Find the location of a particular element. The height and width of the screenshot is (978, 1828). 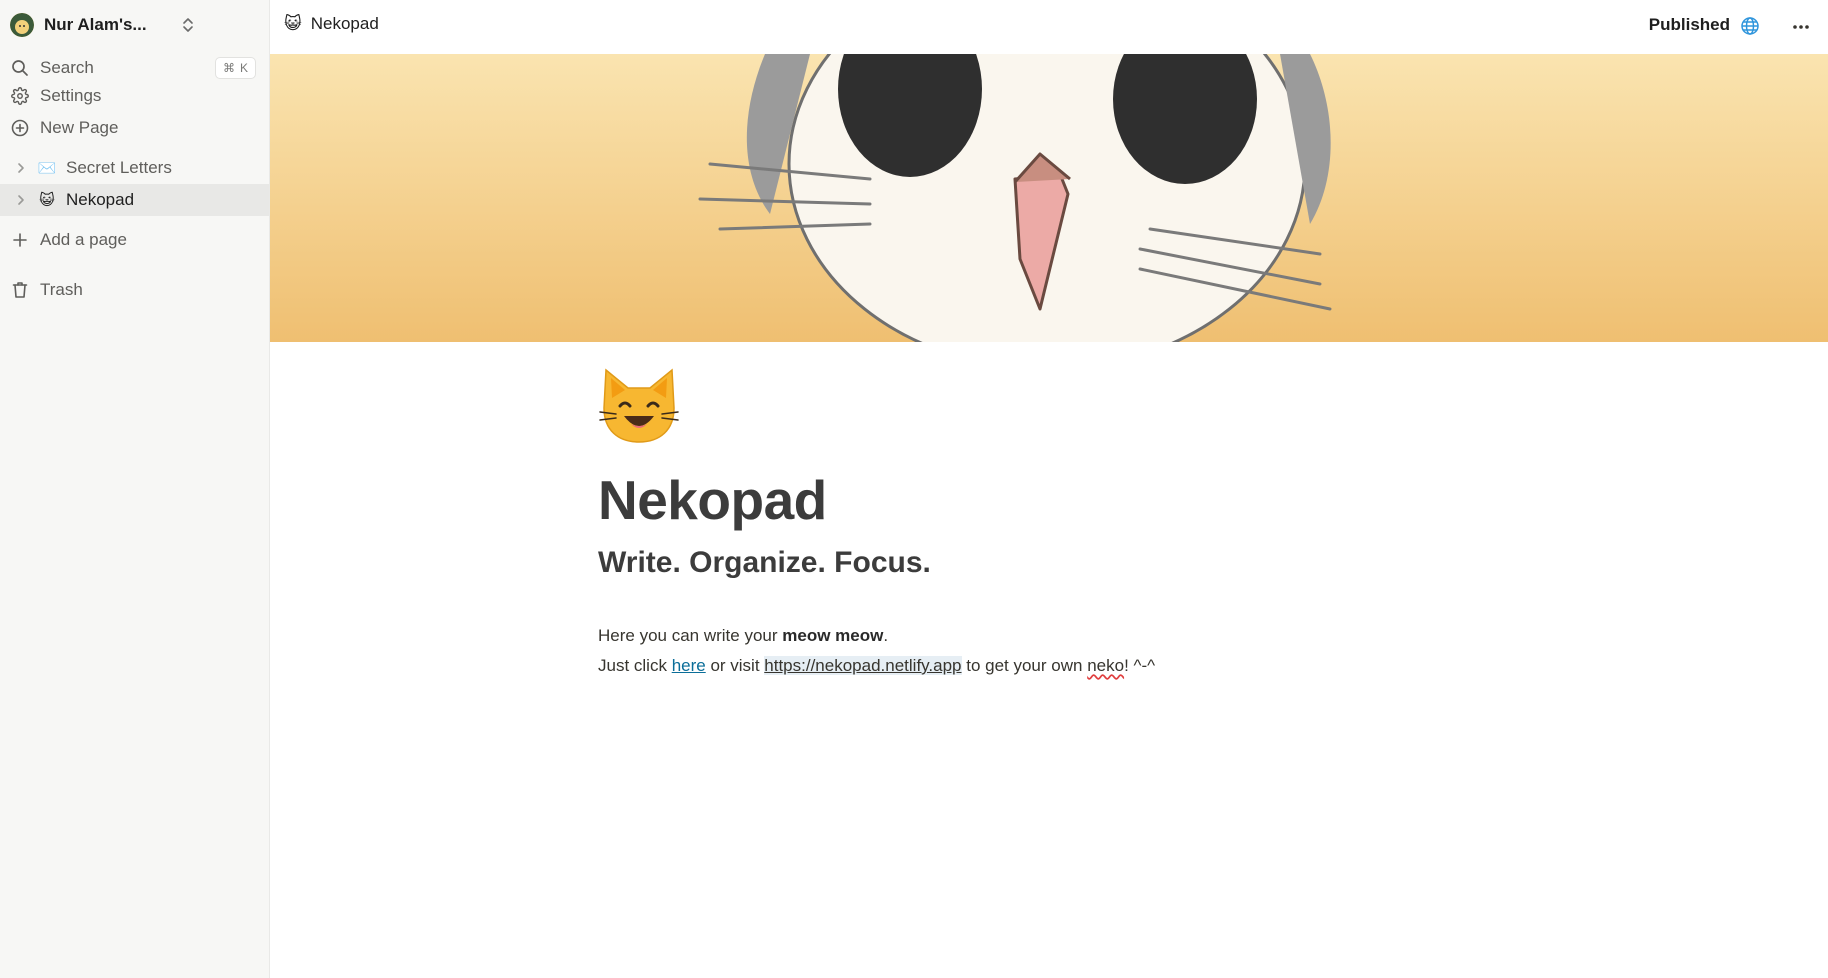

trash-label: Trash is located at coordinates (61, 289).